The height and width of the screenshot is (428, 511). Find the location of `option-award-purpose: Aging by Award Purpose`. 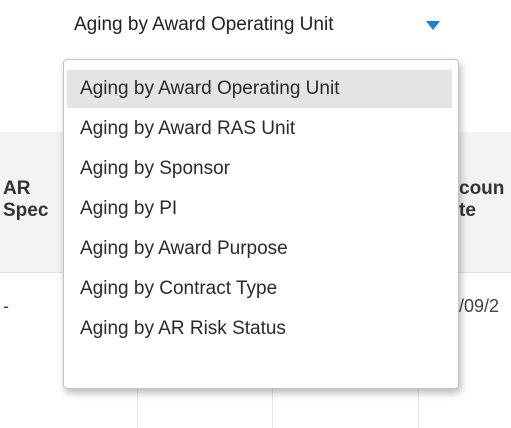

option-award-purpose: Aging by Award Purpose is located at coordinates (259, 249).